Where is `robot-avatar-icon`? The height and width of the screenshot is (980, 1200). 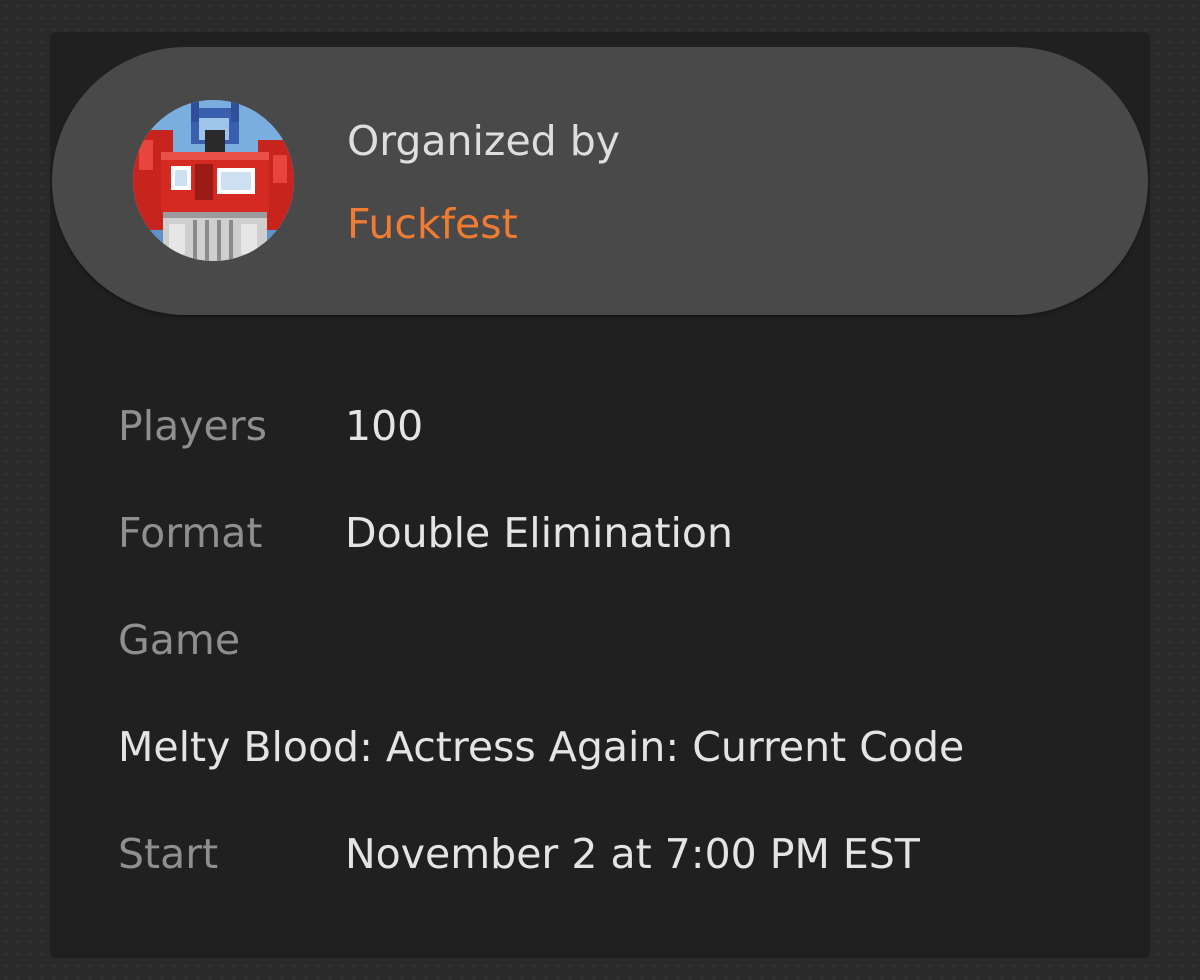 robot-avatar-icon is located at coordinates (213, 180).